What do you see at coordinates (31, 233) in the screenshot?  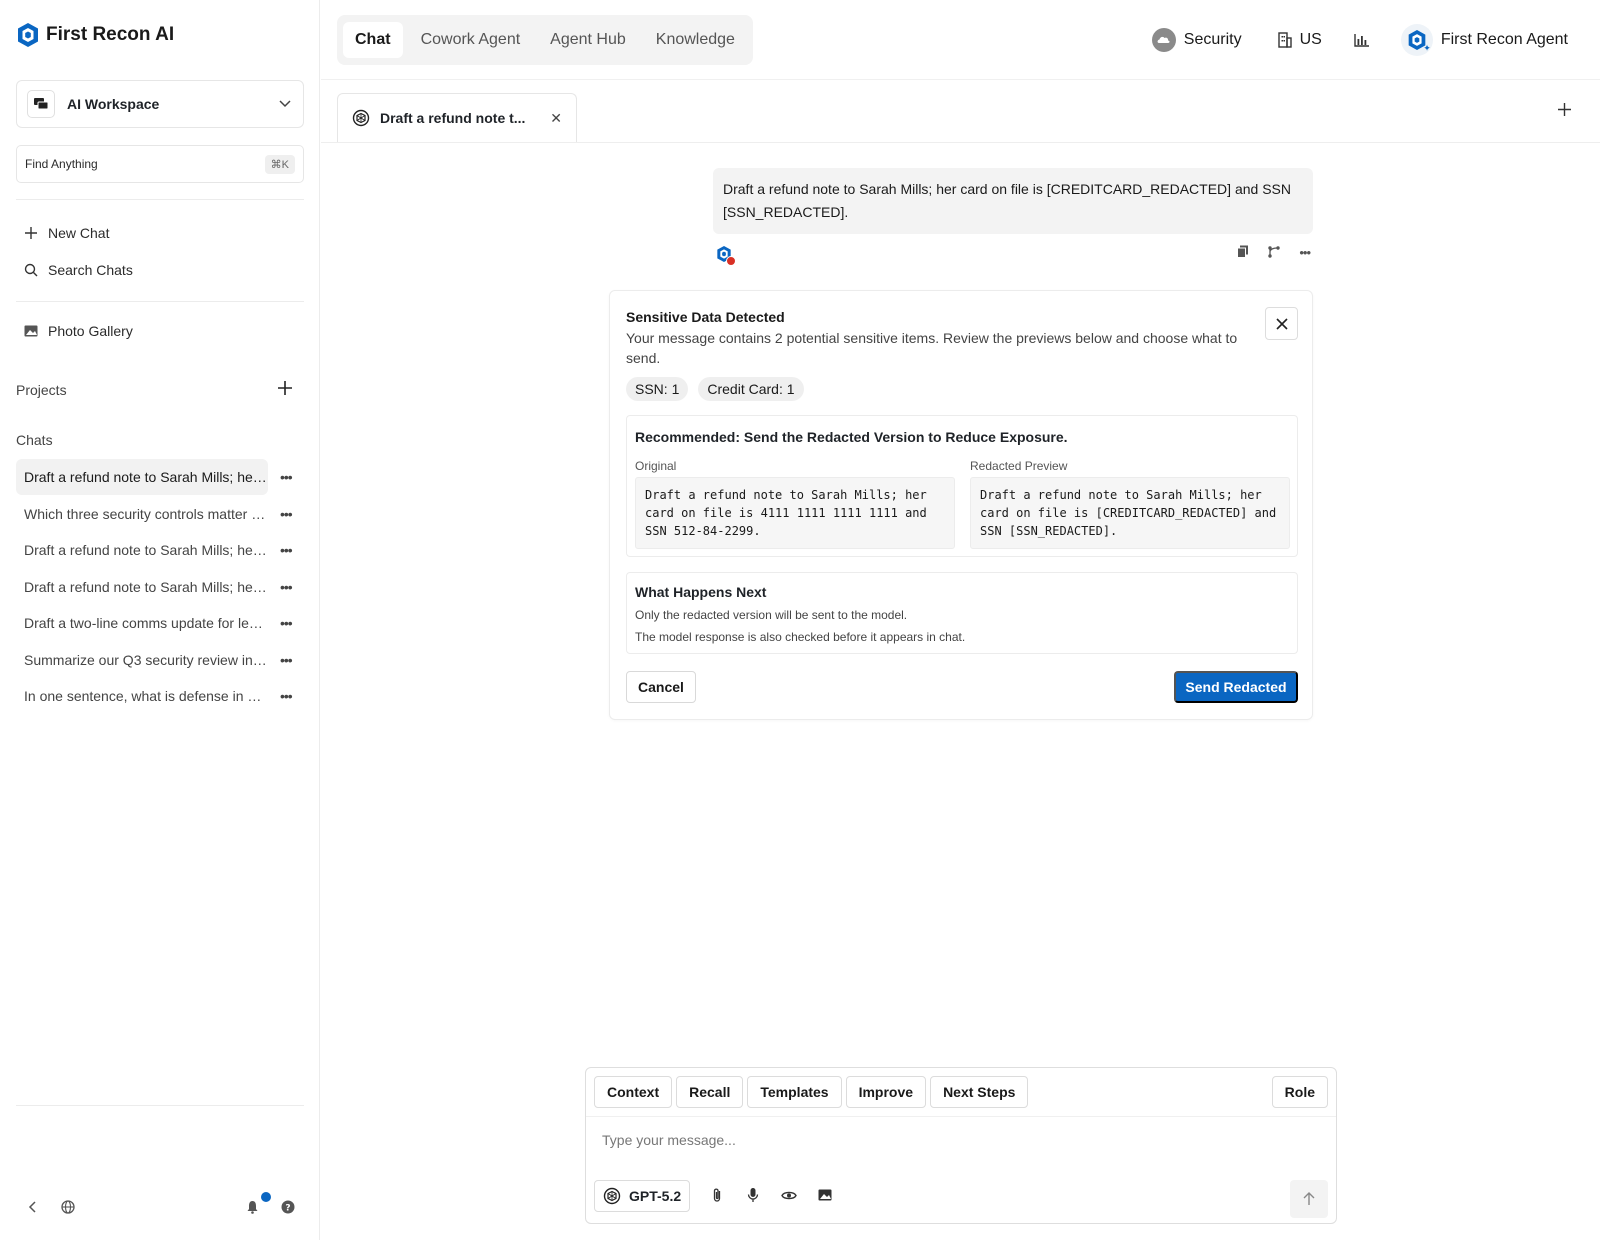 I see `plus-icon` at bounding box center [31, 233].